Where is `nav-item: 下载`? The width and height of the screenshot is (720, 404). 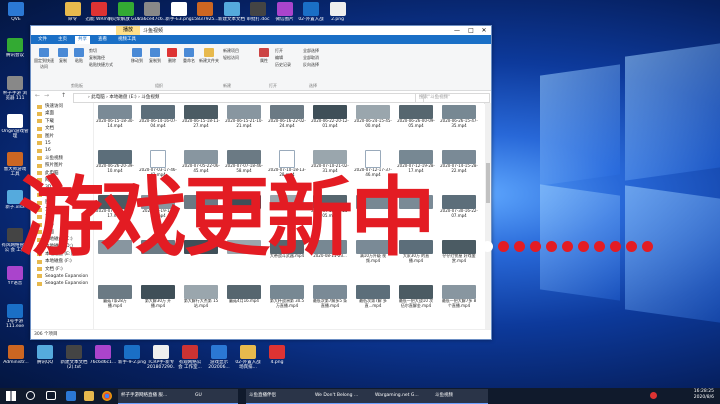
nav-item: 下载 is located at coordinates (62, 121).